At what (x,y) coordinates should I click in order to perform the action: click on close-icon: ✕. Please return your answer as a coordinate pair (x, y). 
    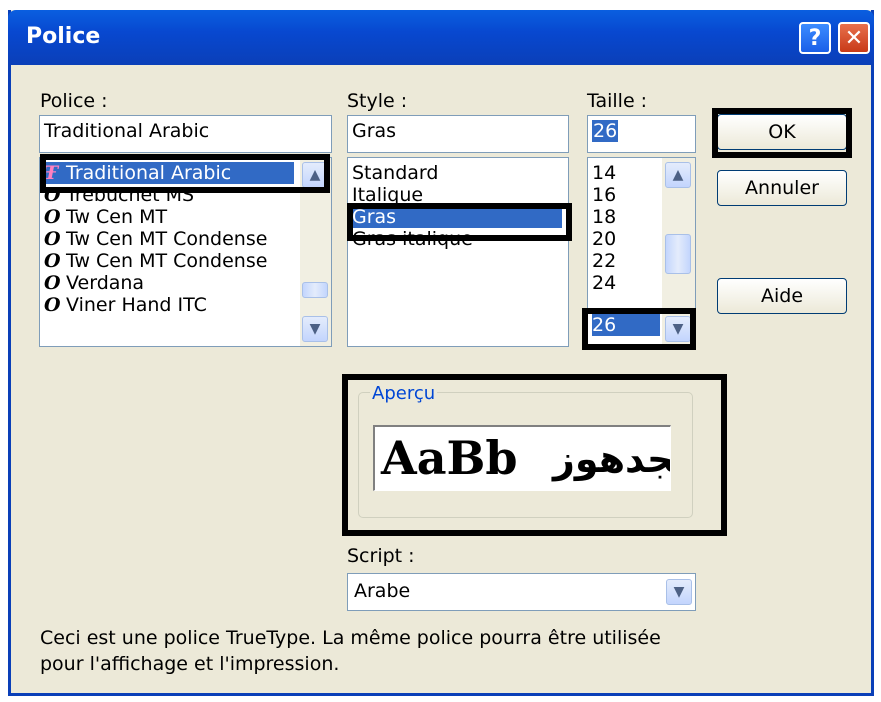
    Looking at the image, I should click on (854, 38).